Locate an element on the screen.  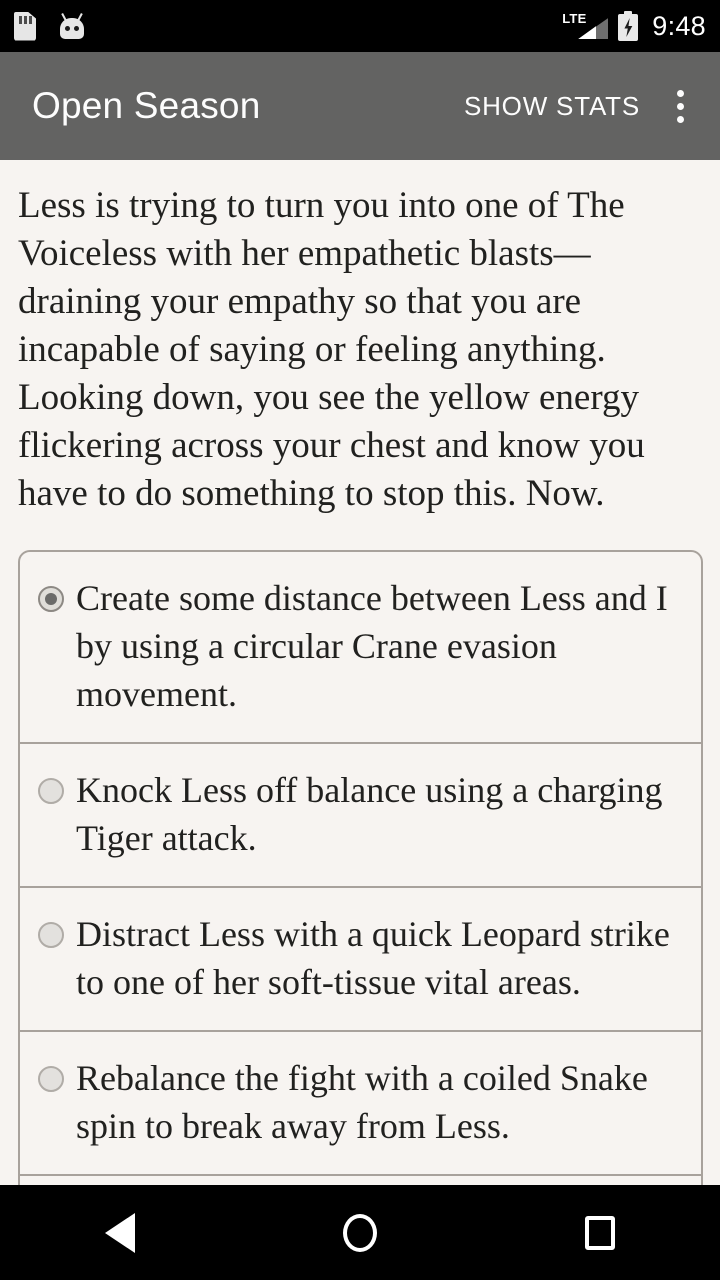
home-circle-icon is located at coordinates (360, 1232).